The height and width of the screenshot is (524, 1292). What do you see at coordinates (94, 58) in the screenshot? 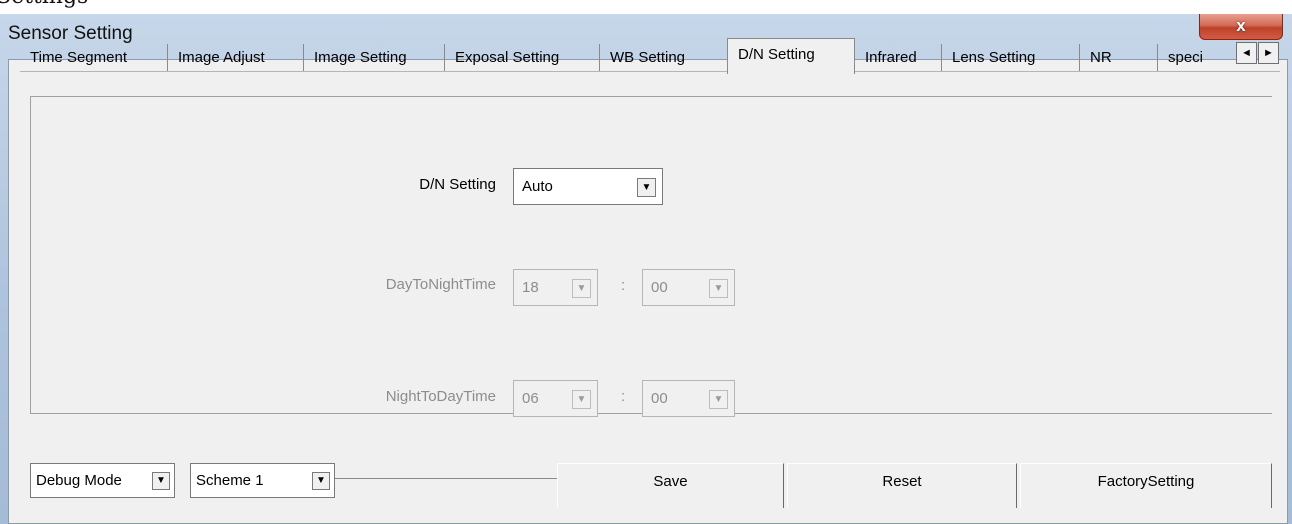
I see `tab-time-segment: Time Segment` at bounding box center [94, 58].